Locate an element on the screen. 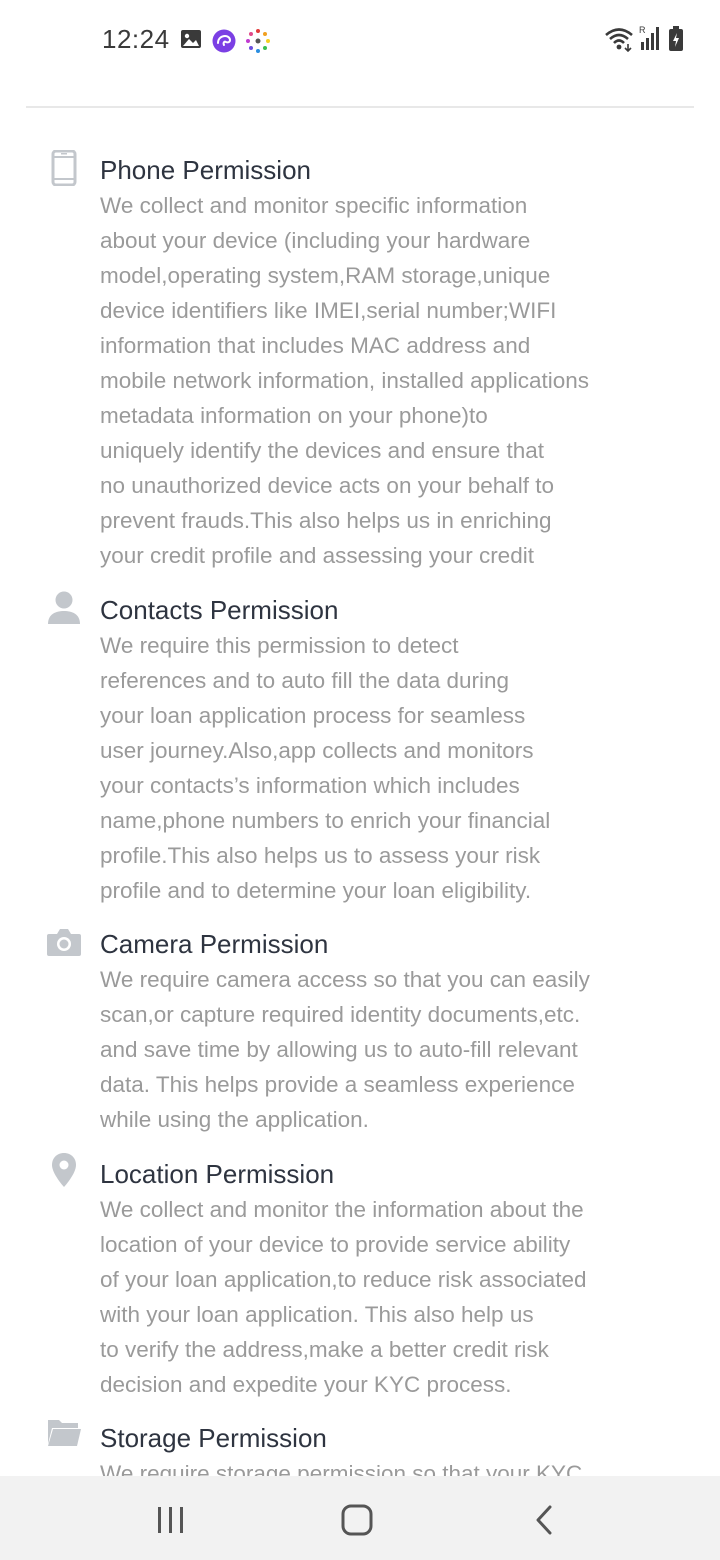 The width and height of the screenshot is (720, 1560). recent-apps-icon is located at coordinates (171, 1522).